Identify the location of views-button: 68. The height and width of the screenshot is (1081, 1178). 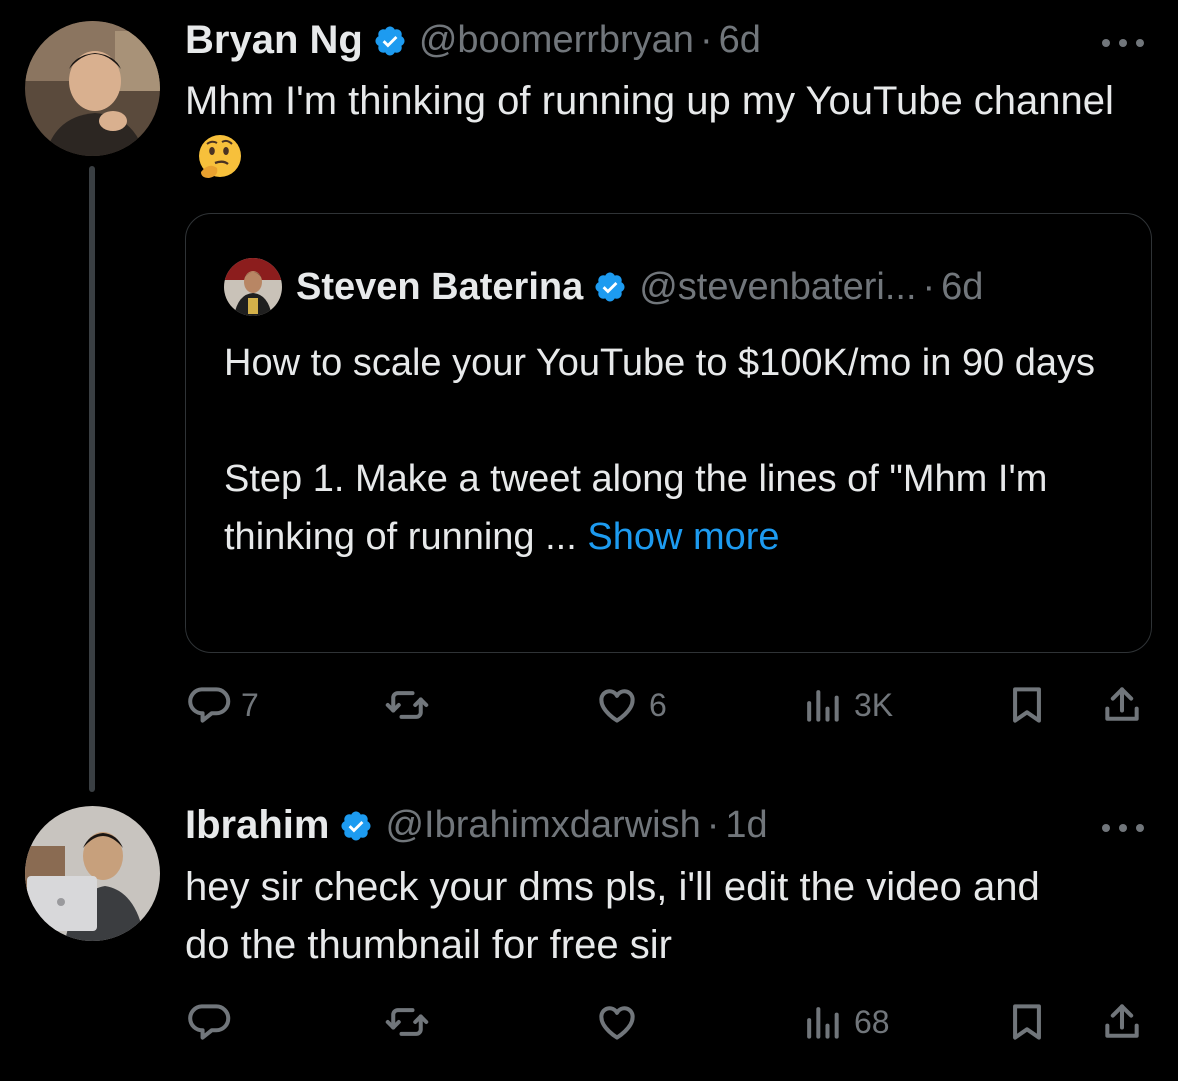
(845, 1022).